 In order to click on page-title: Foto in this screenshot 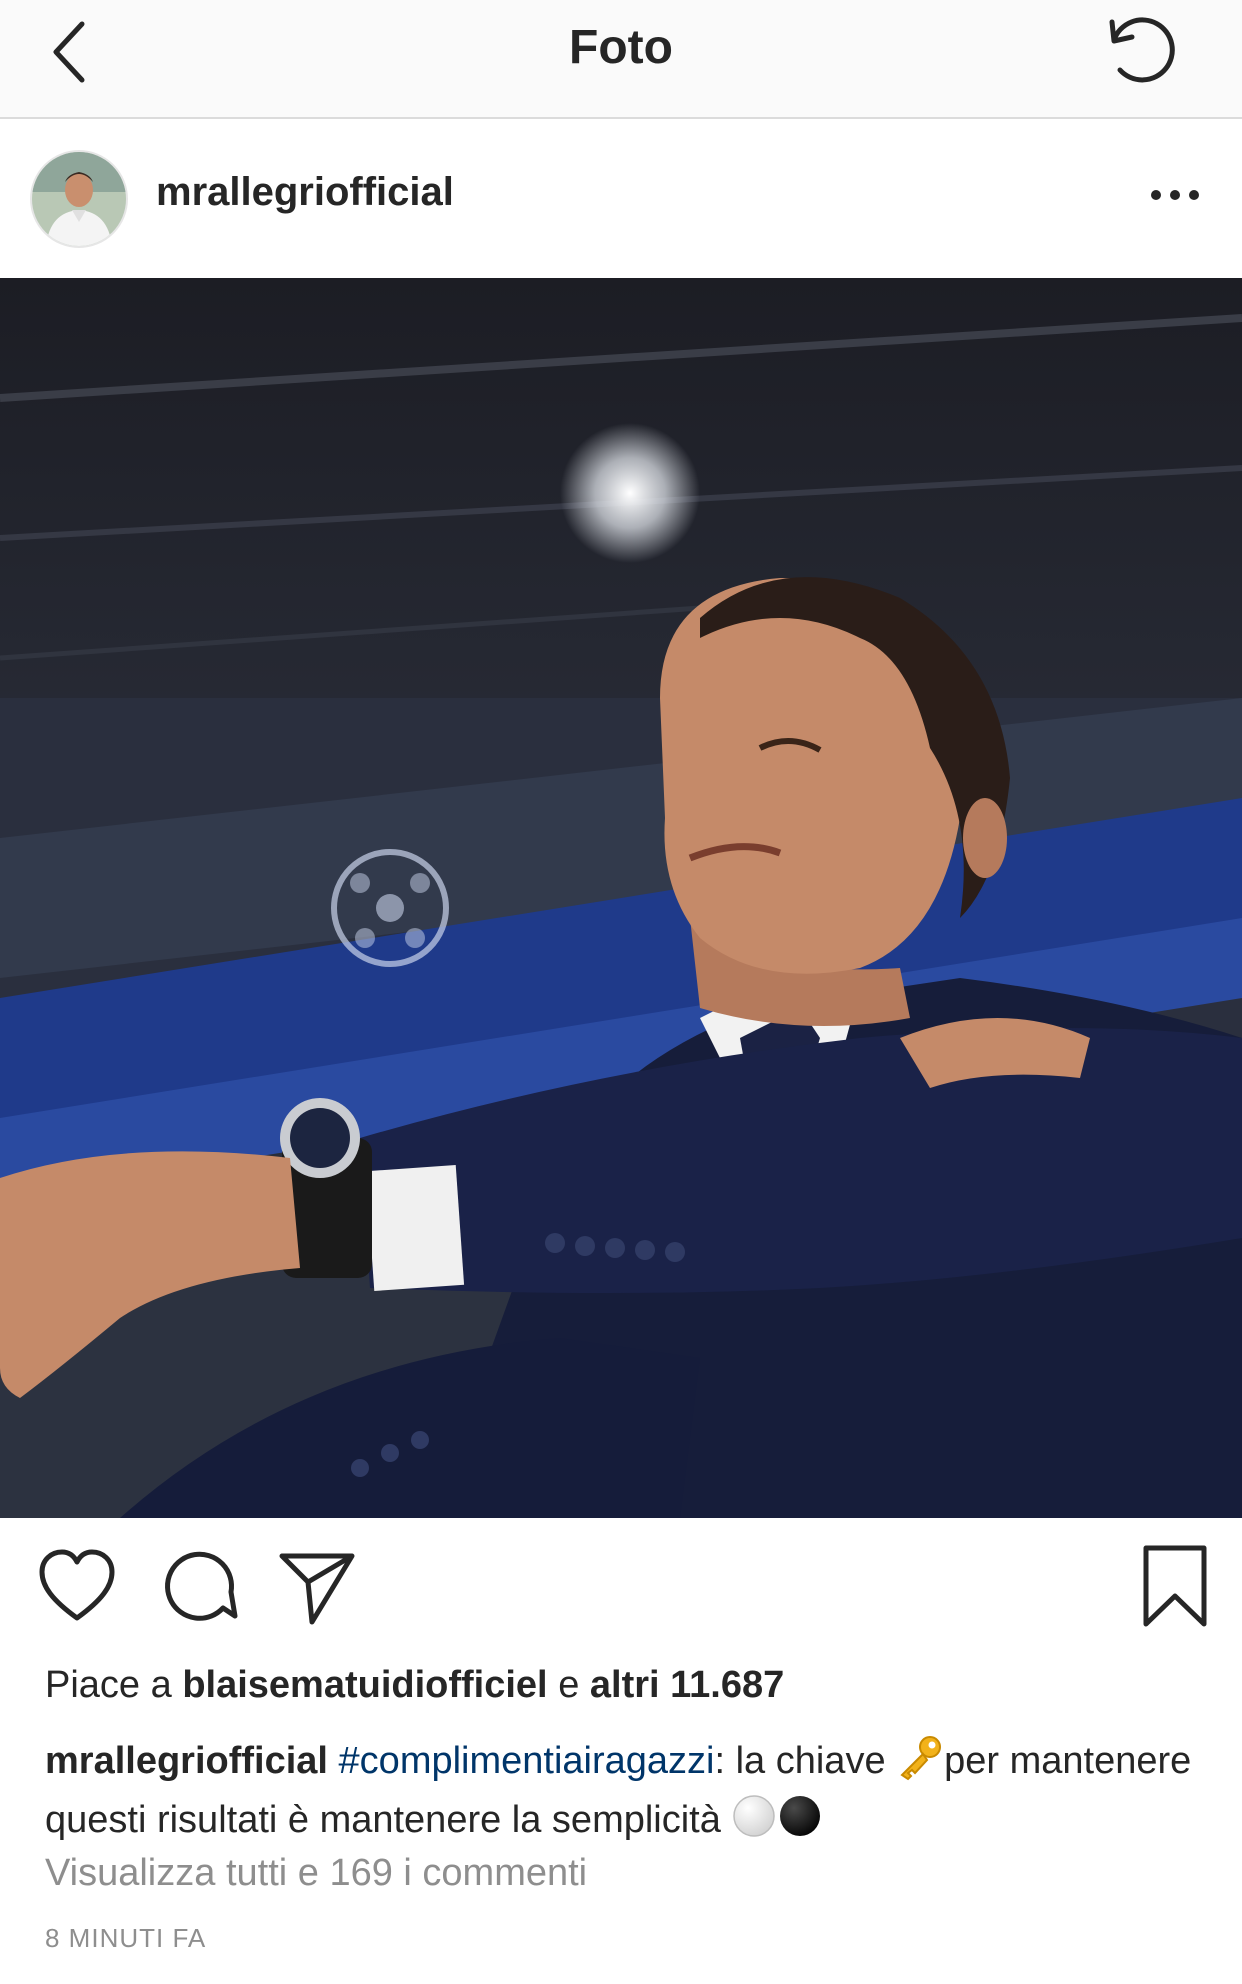, I will do `click(621, 47)`.